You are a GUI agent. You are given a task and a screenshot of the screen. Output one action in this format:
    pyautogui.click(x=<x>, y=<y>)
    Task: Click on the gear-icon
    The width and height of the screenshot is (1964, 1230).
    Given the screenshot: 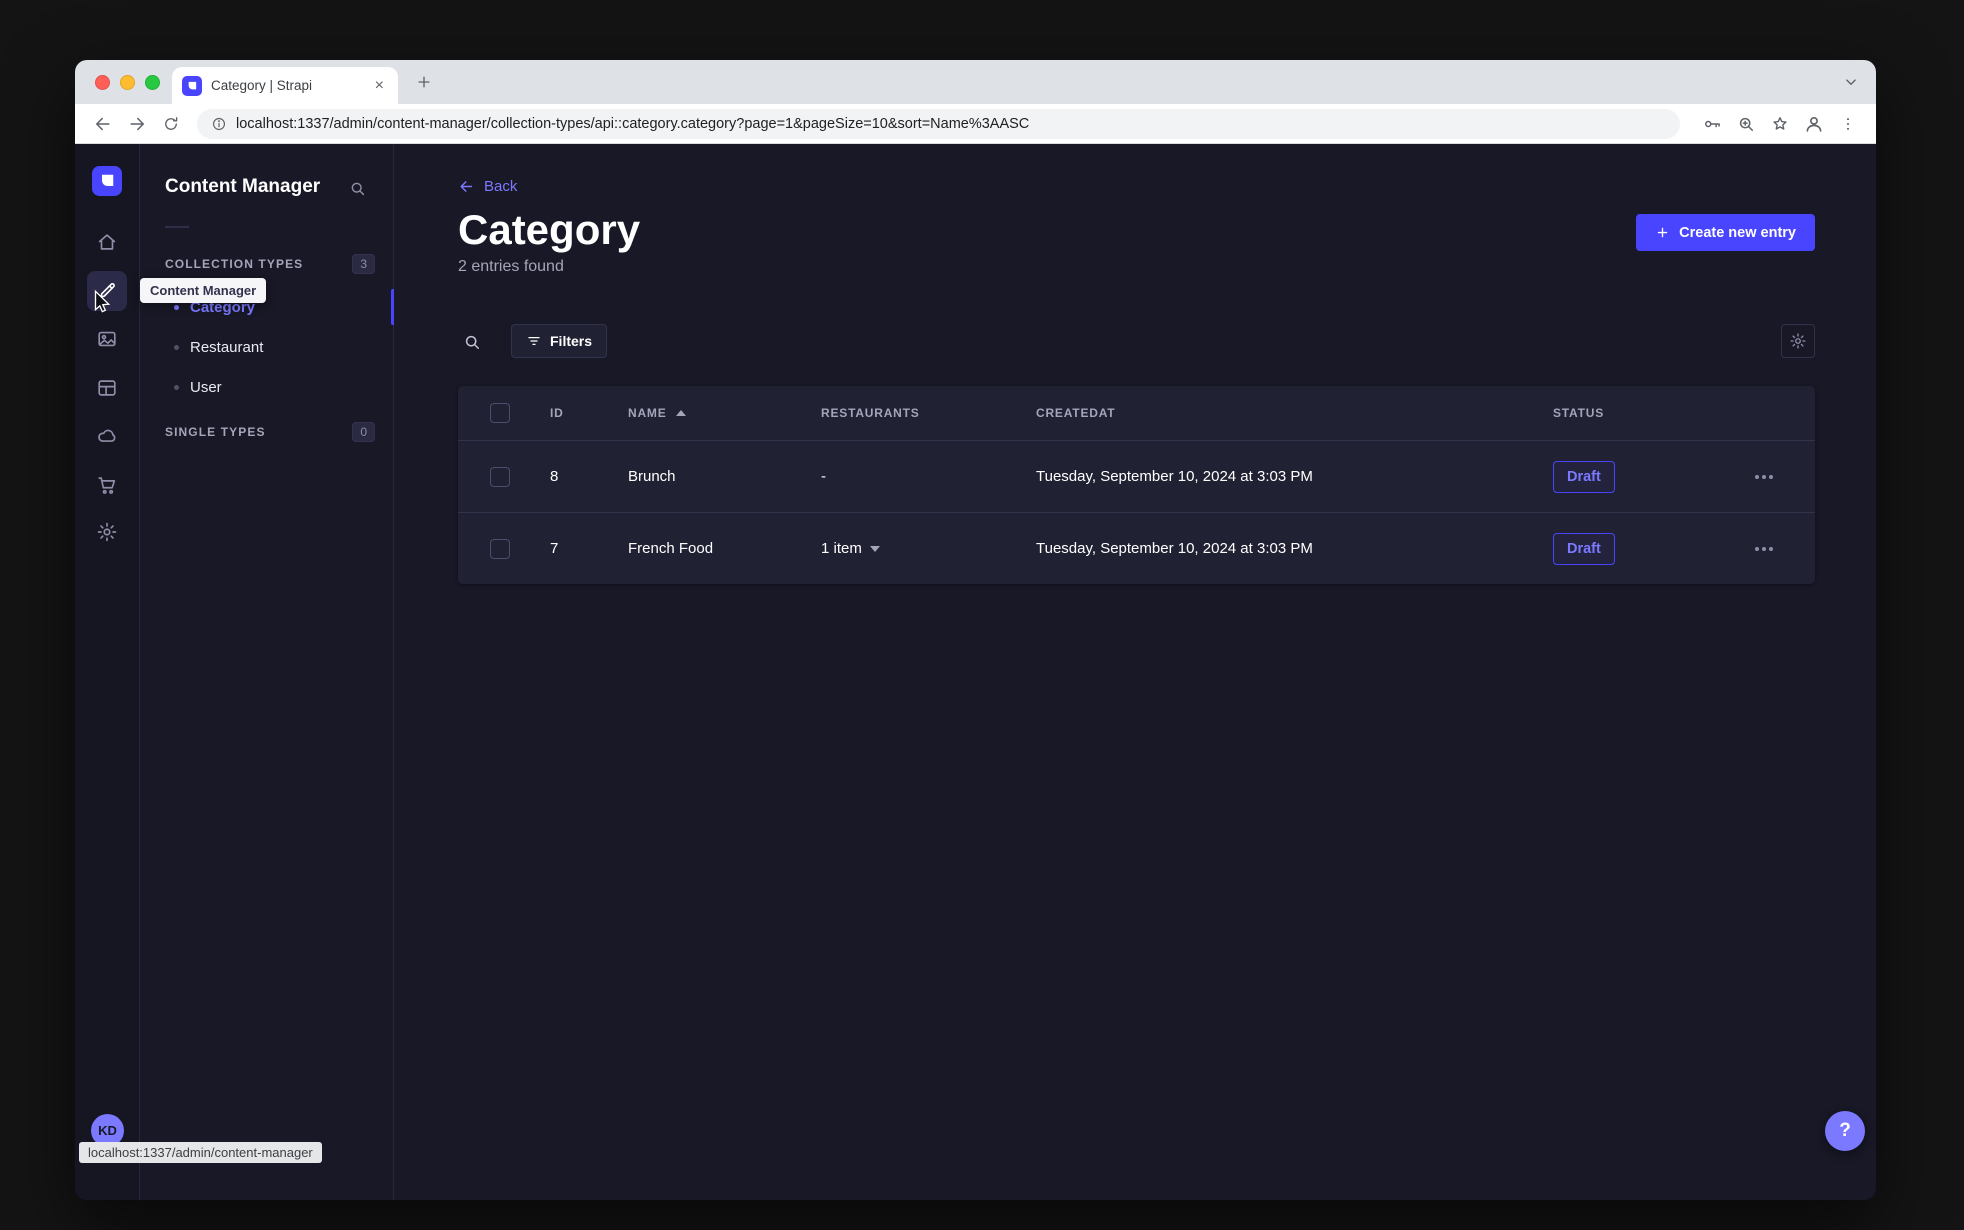 What is the action you would take?
    pyautogui.click(x=107, y=532)
    